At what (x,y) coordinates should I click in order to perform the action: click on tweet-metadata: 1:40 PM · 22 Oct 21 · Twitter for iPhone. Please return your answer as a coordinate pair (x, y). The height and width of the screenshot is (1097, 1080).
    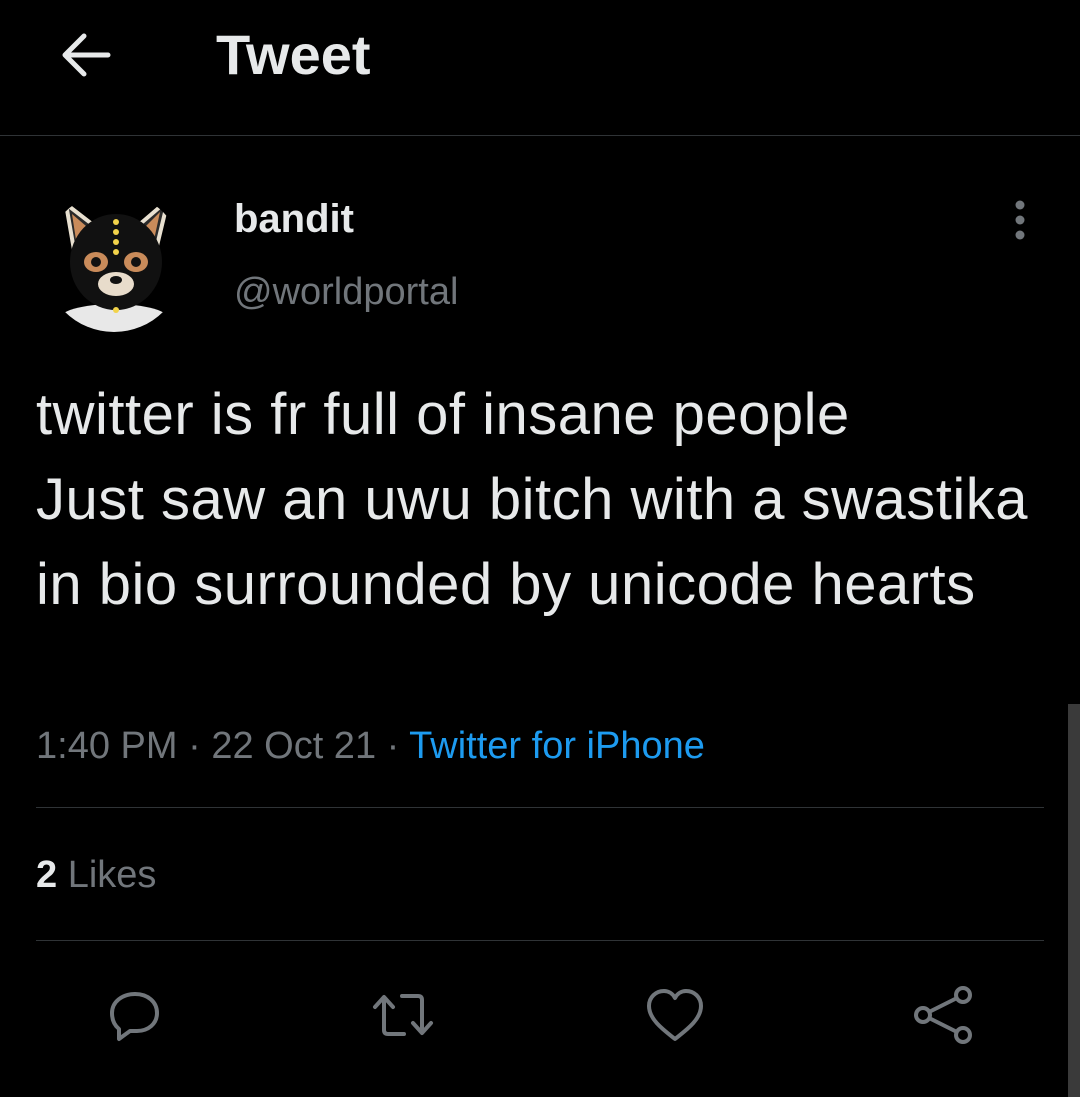
    Looking at the image, I should click on (370, 746).